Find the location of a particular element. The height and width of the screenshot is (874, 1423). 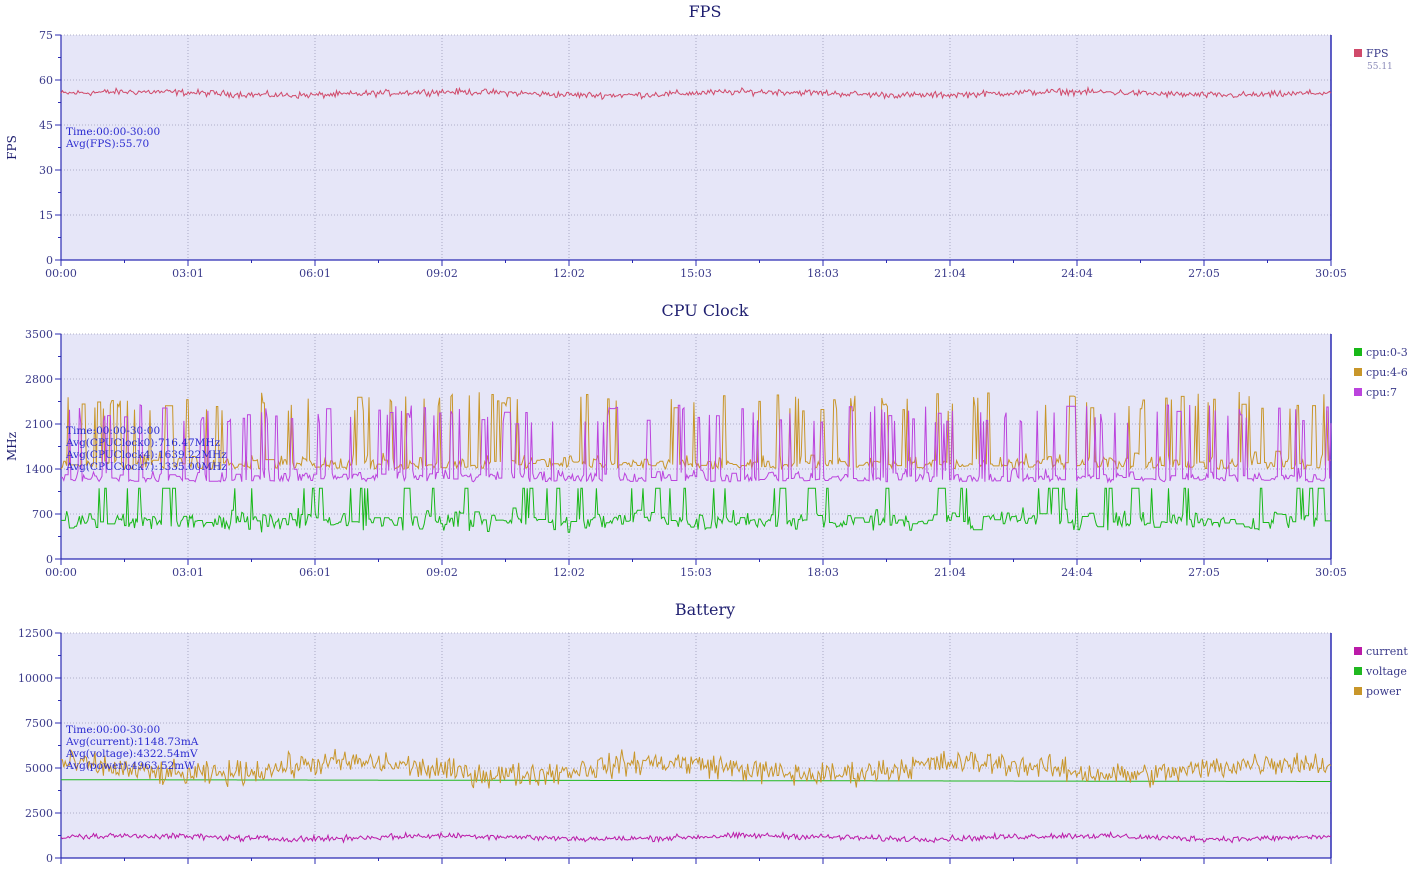

y-axis-label: FPS is located at coordinates (12, 147).